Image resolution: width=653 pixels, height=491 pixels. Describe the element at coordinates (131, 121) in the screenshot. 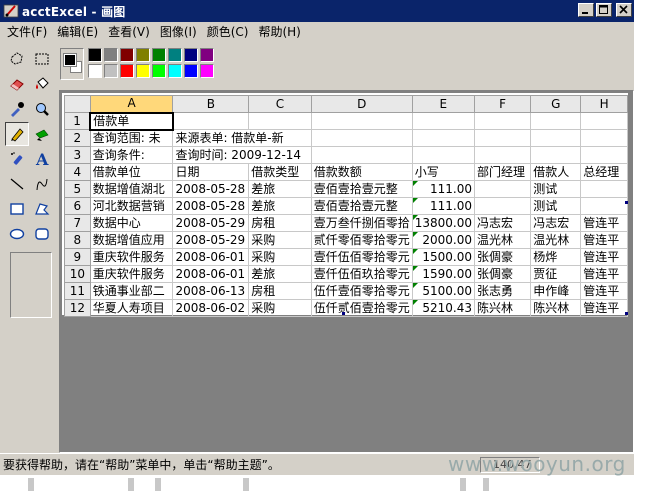

I see `table-cell: 借款单` at that location.